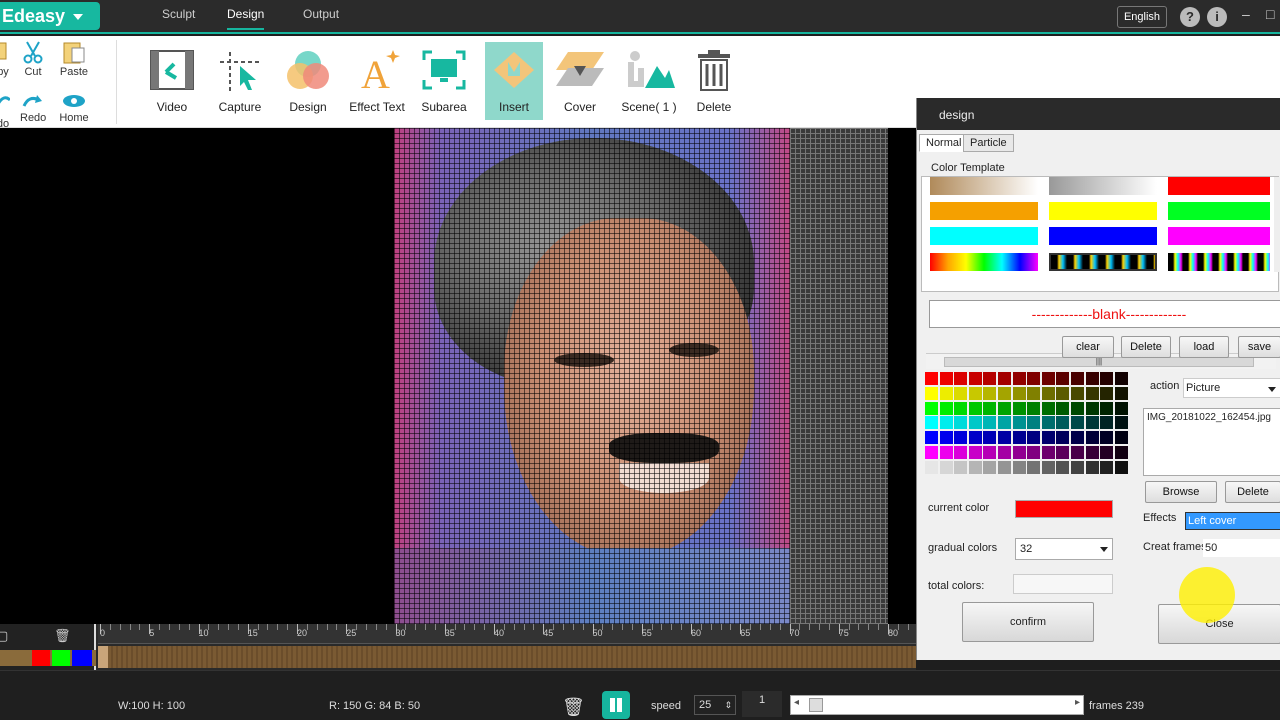 This screenshot has width=1280, height=720. Describe the element at coordinates (1204, 347) in the screenshot. I see `load-button: load` at that location.